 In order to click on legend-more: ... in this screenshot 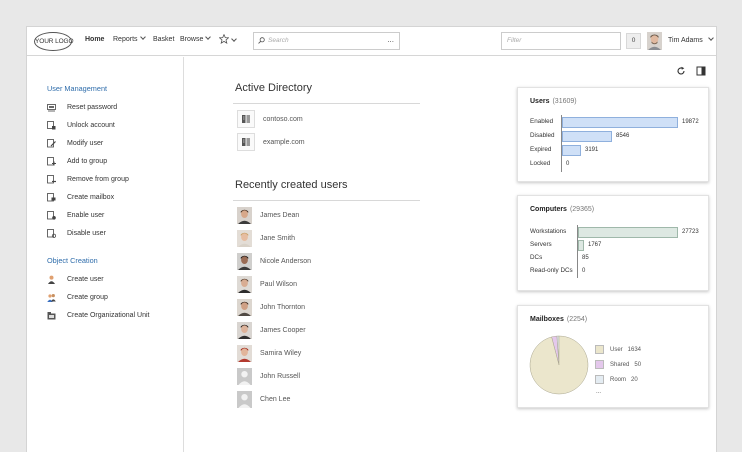, I will do `click(598, 391)`.